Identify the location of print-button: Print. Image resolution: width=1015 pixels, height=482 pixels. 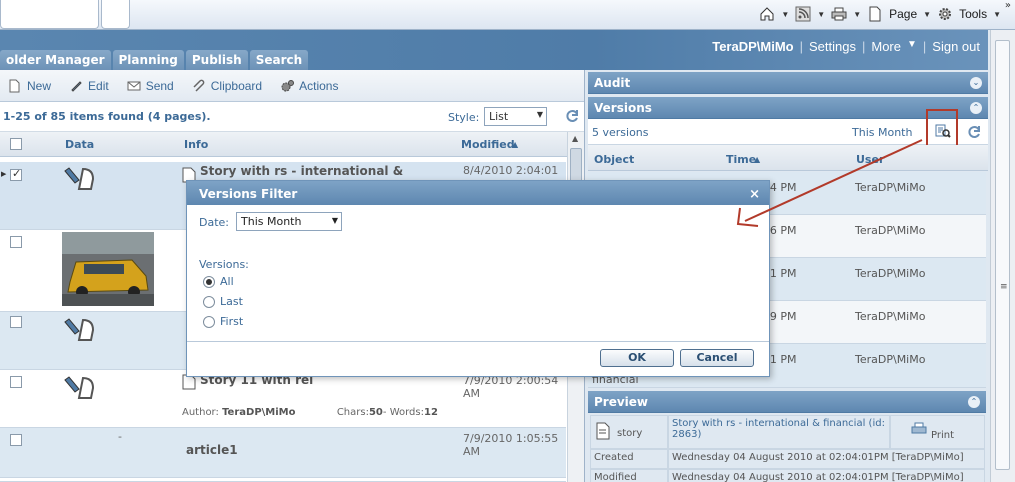
(937, 432).